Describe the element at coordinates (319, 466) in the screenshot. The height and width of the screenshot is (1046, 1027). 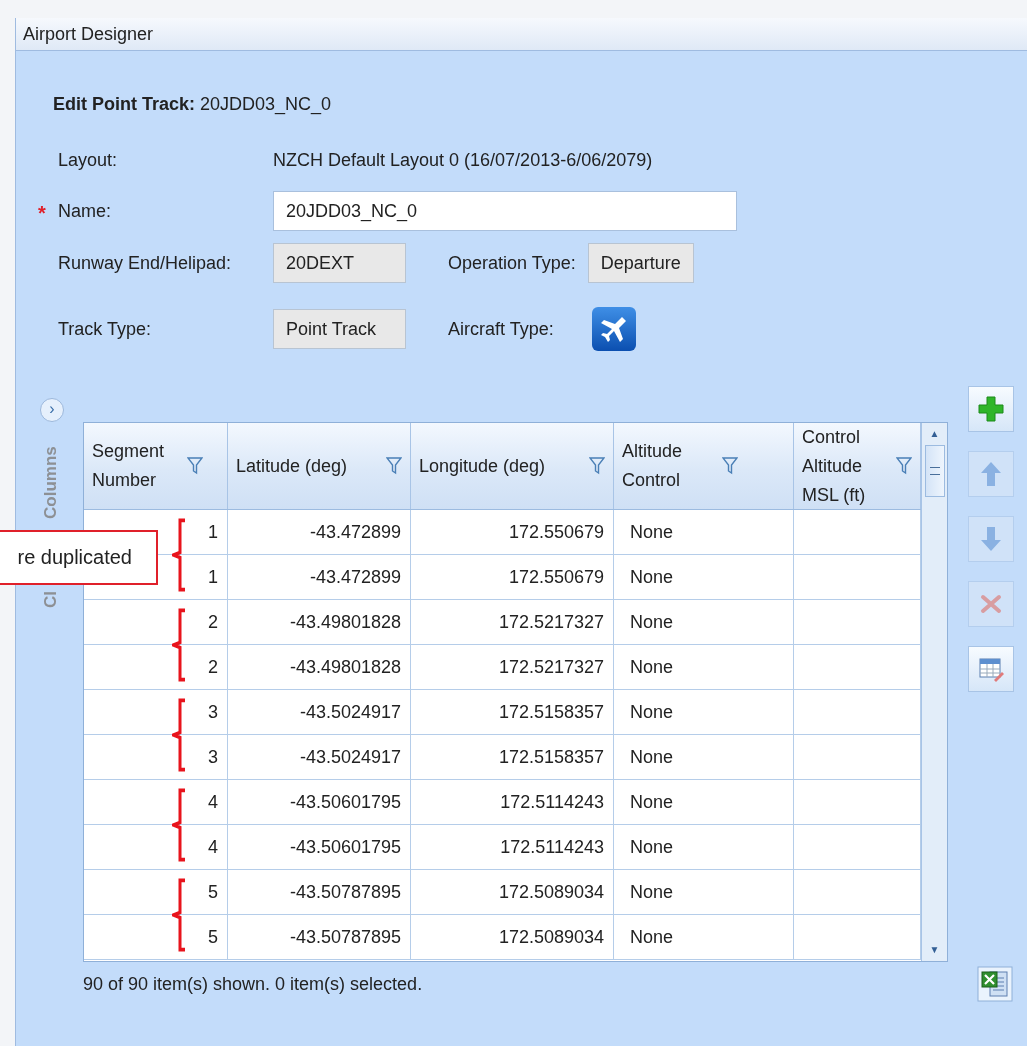
I see `column-header: Latitude (deg)` at that location.